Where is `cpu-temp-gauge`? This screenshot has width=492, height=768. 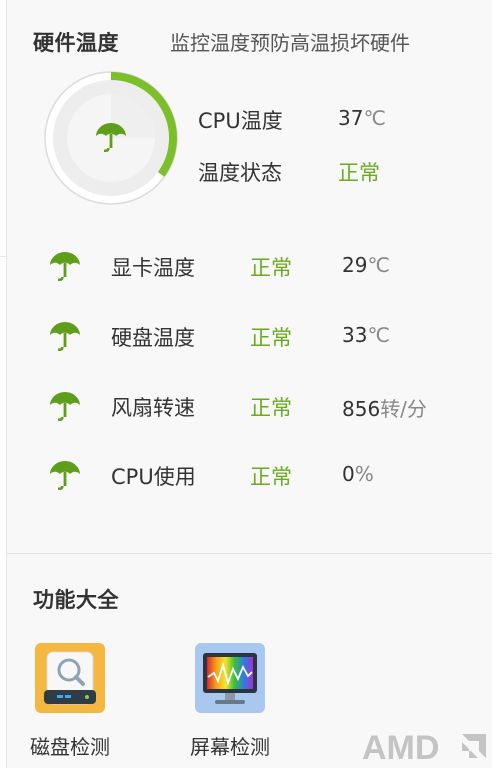 cpu-temp-gauge is located at coordinates (111, 138).